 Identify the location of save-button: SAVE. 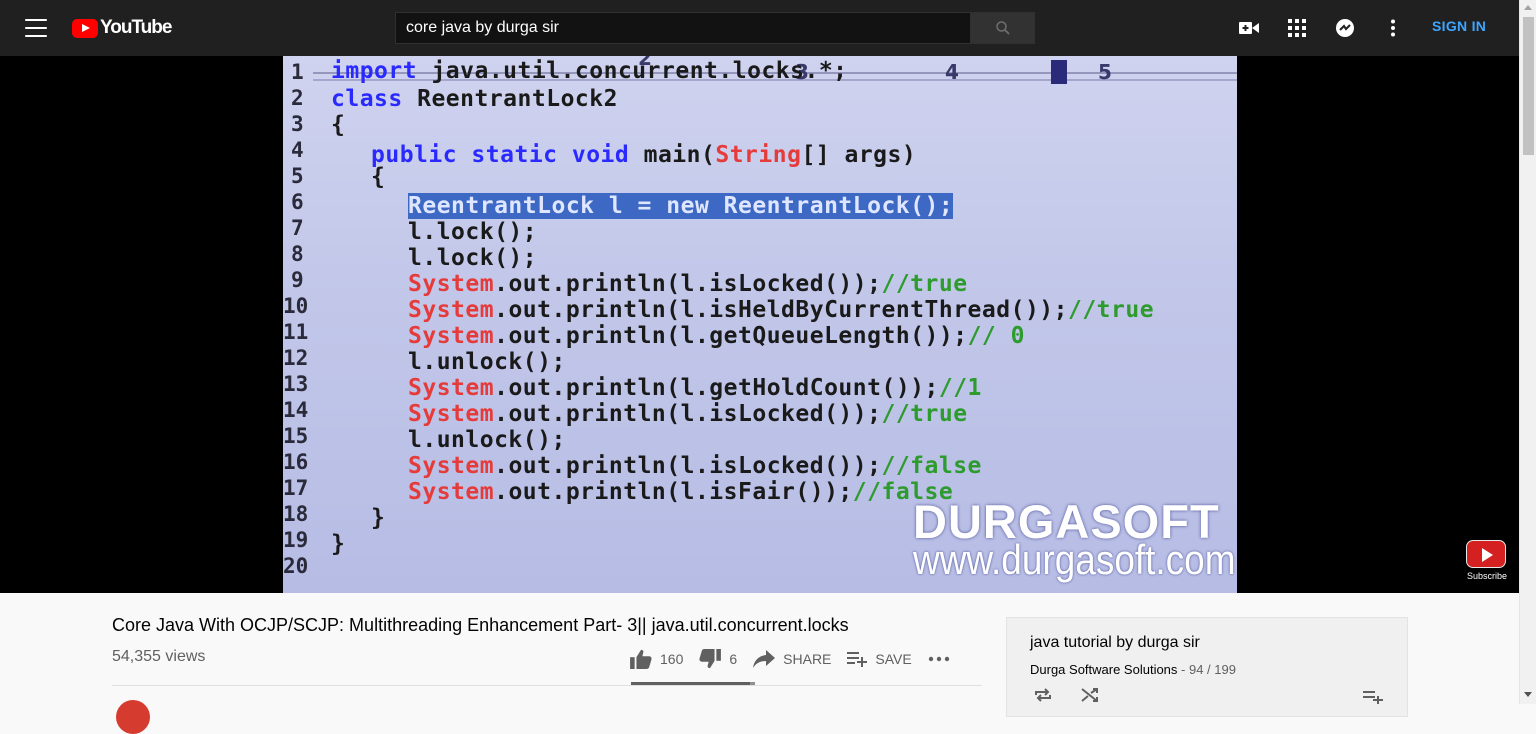
(879, 659).